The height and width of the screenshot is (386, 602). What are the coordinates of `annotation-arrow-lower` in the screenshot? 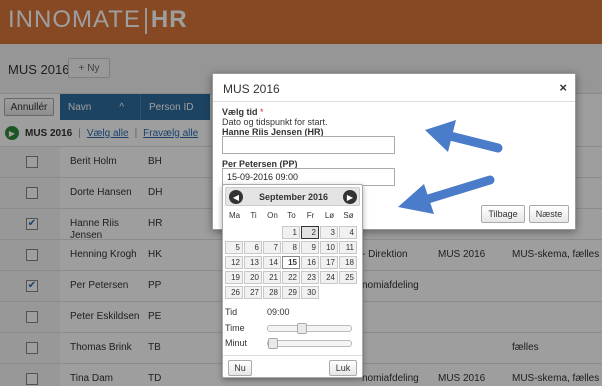 It's located at (446, 194).